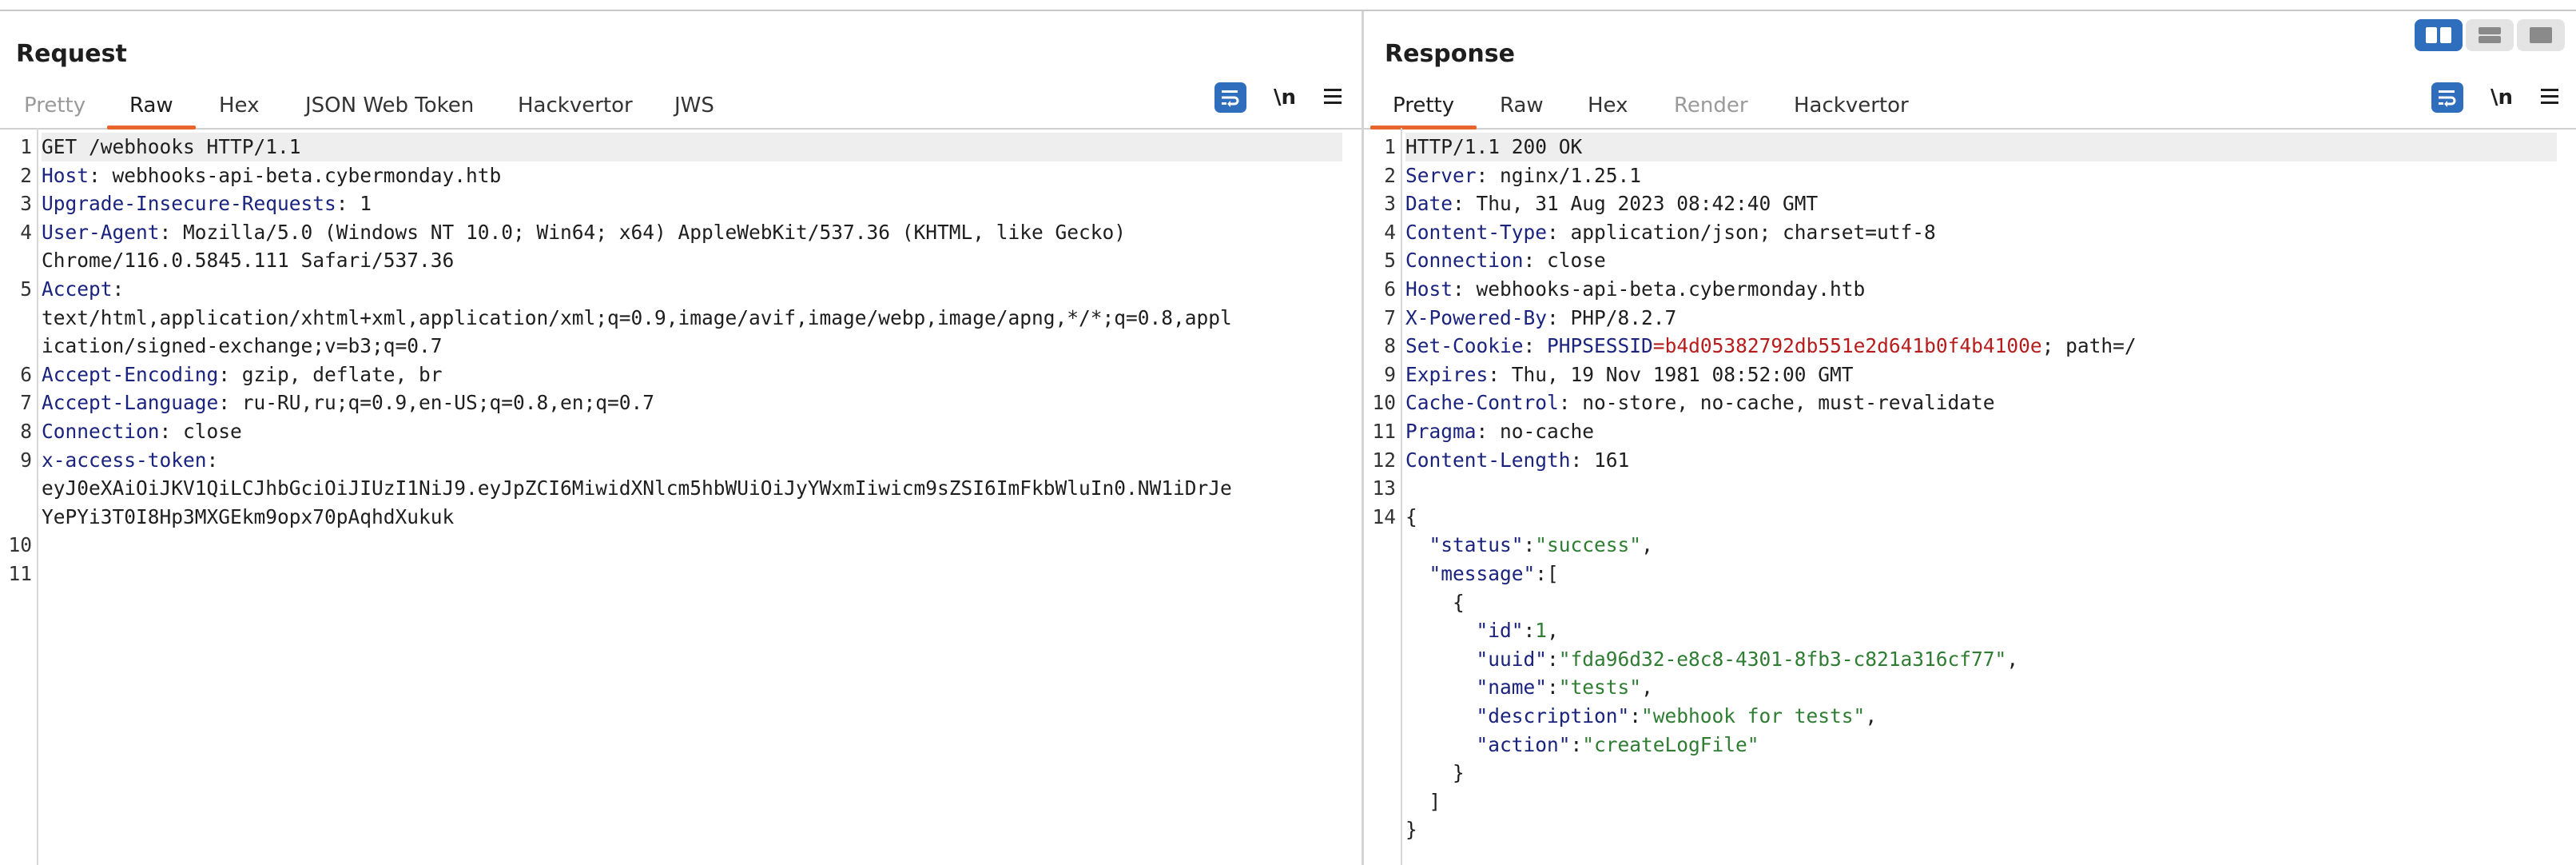 The image size is (2576, 865). What do you see at coordinates (1230, 97) in the screenshot?
I see `request-wrap-lines-button` at bounding box center [1230, 97].